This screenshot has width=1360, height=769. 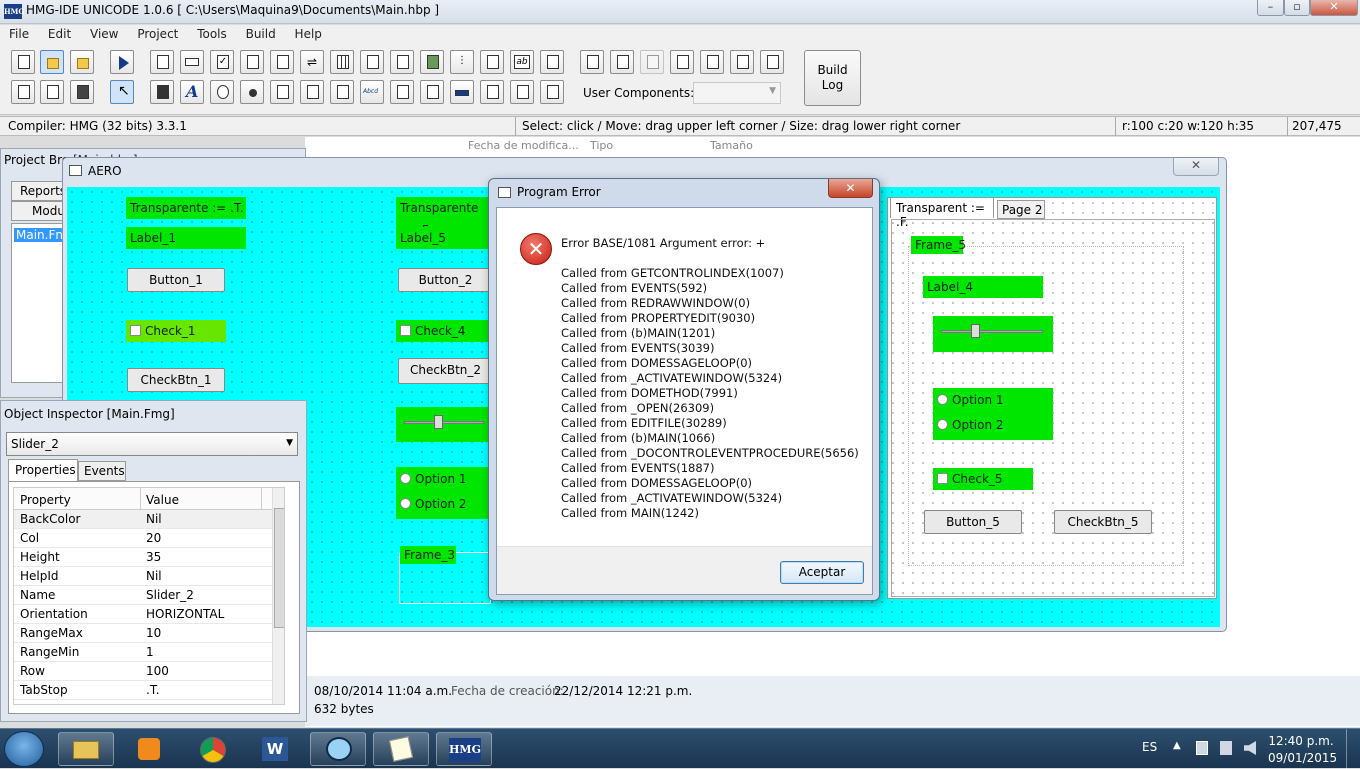 What do you see at coordinates (185, 614) in the screenshot?
I see `property-value: HORIZONTAL` at bounding box center [185, 614].